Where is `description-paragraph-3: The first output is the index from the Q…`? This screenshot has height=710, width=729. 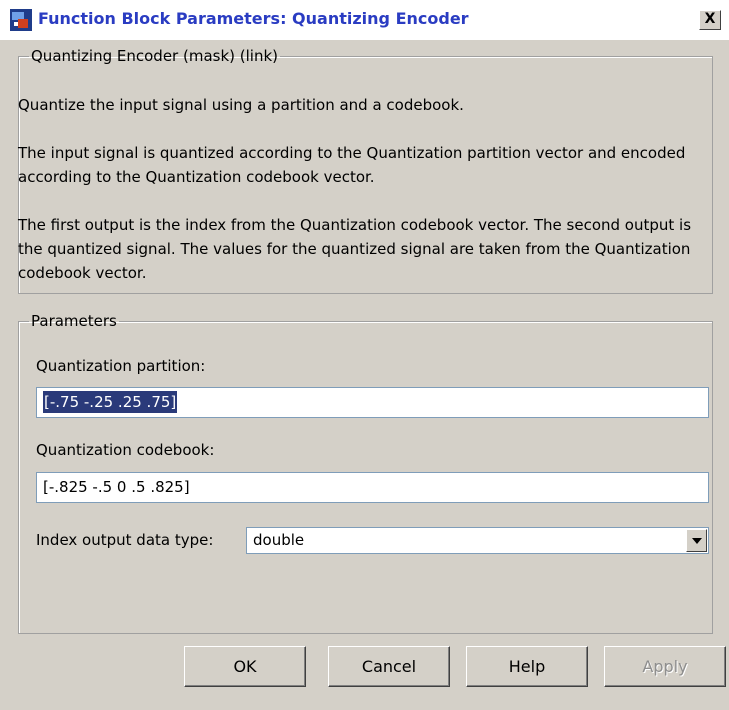 description-paragraph-3: The first output is the index from the Q… is located at coordinates (355, 249).